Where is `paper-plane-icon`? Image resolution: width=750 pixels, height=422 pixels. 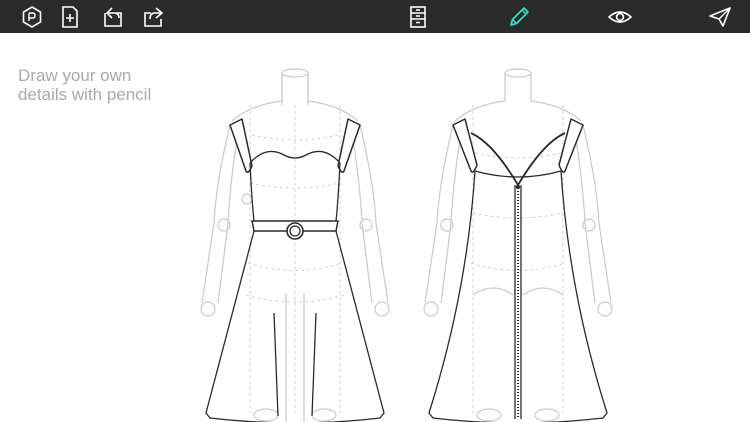 paper-plane-icon is located at coordinates (720, 16).